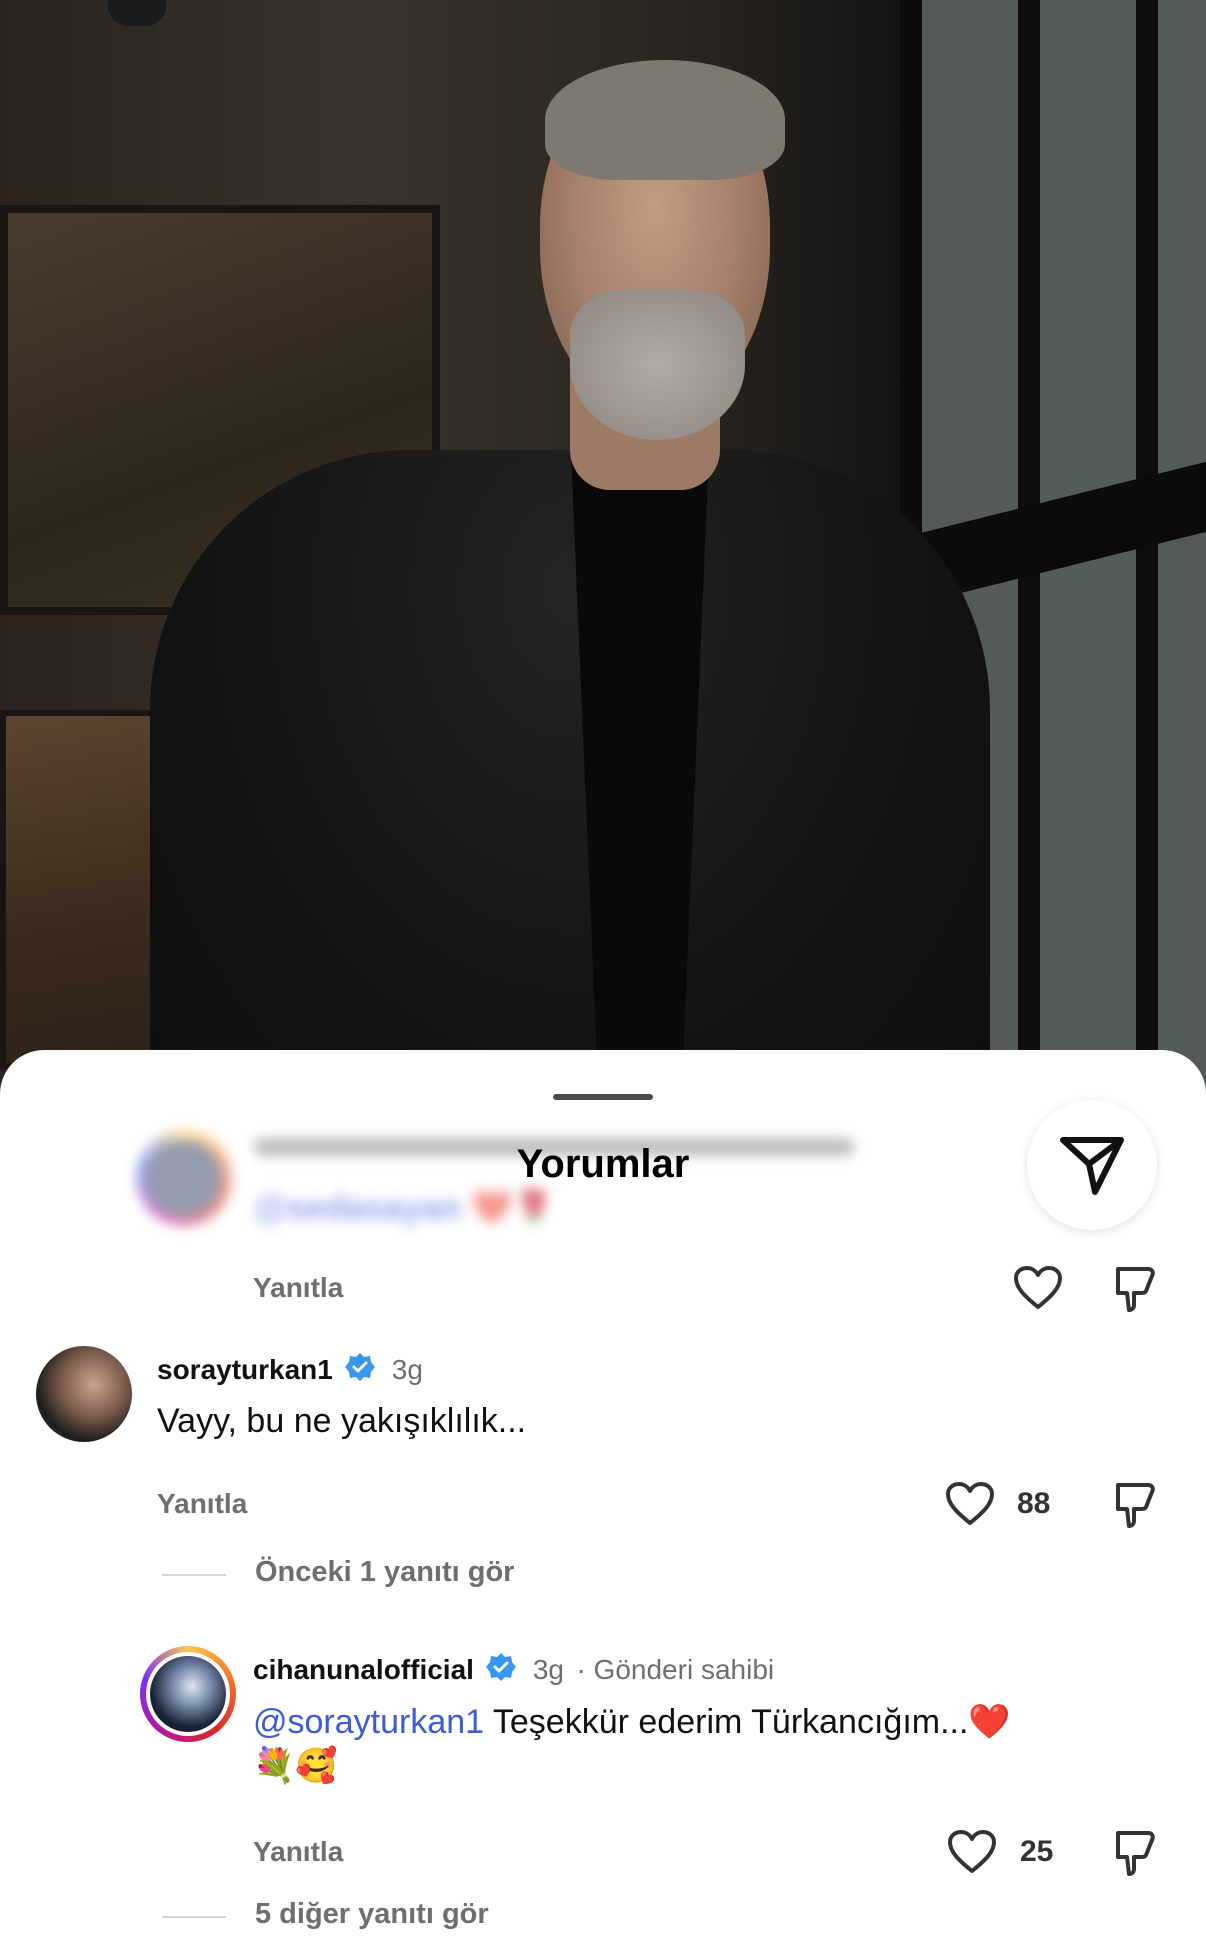 Image resolution: width=1206 pixels, height=1957 pixels. I want to click on share-button, so click(1092, 1165).